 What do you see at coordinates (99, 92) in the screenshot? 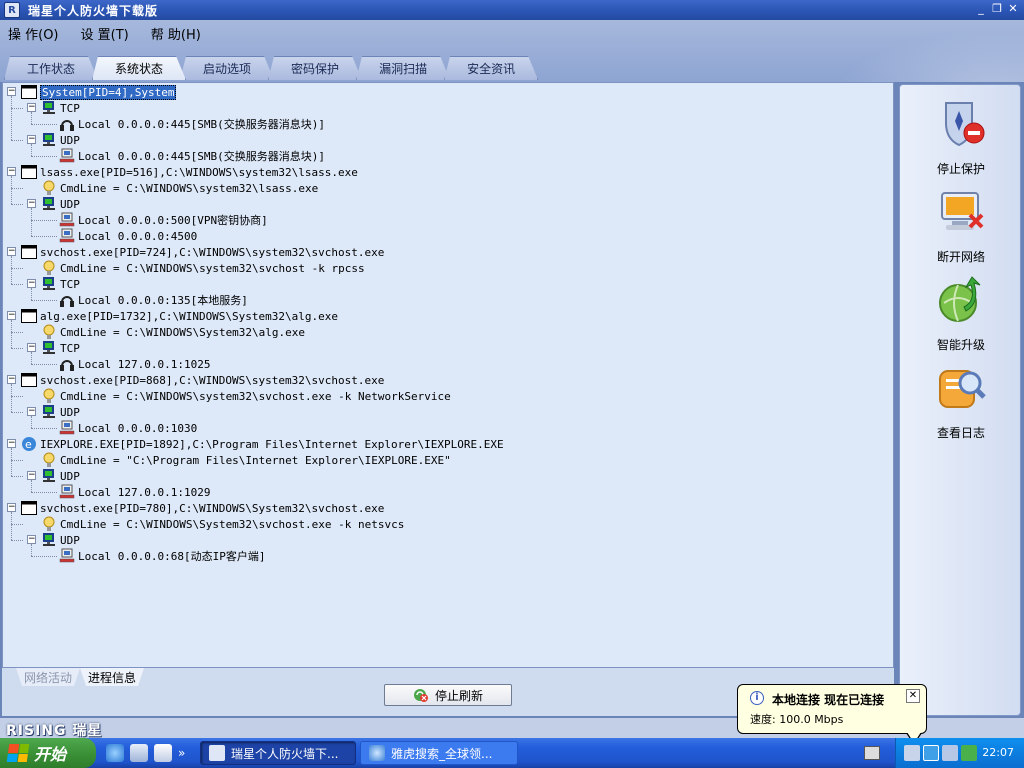
I see `process-node: System[PID=4],System` at bounding box center [99, 92].